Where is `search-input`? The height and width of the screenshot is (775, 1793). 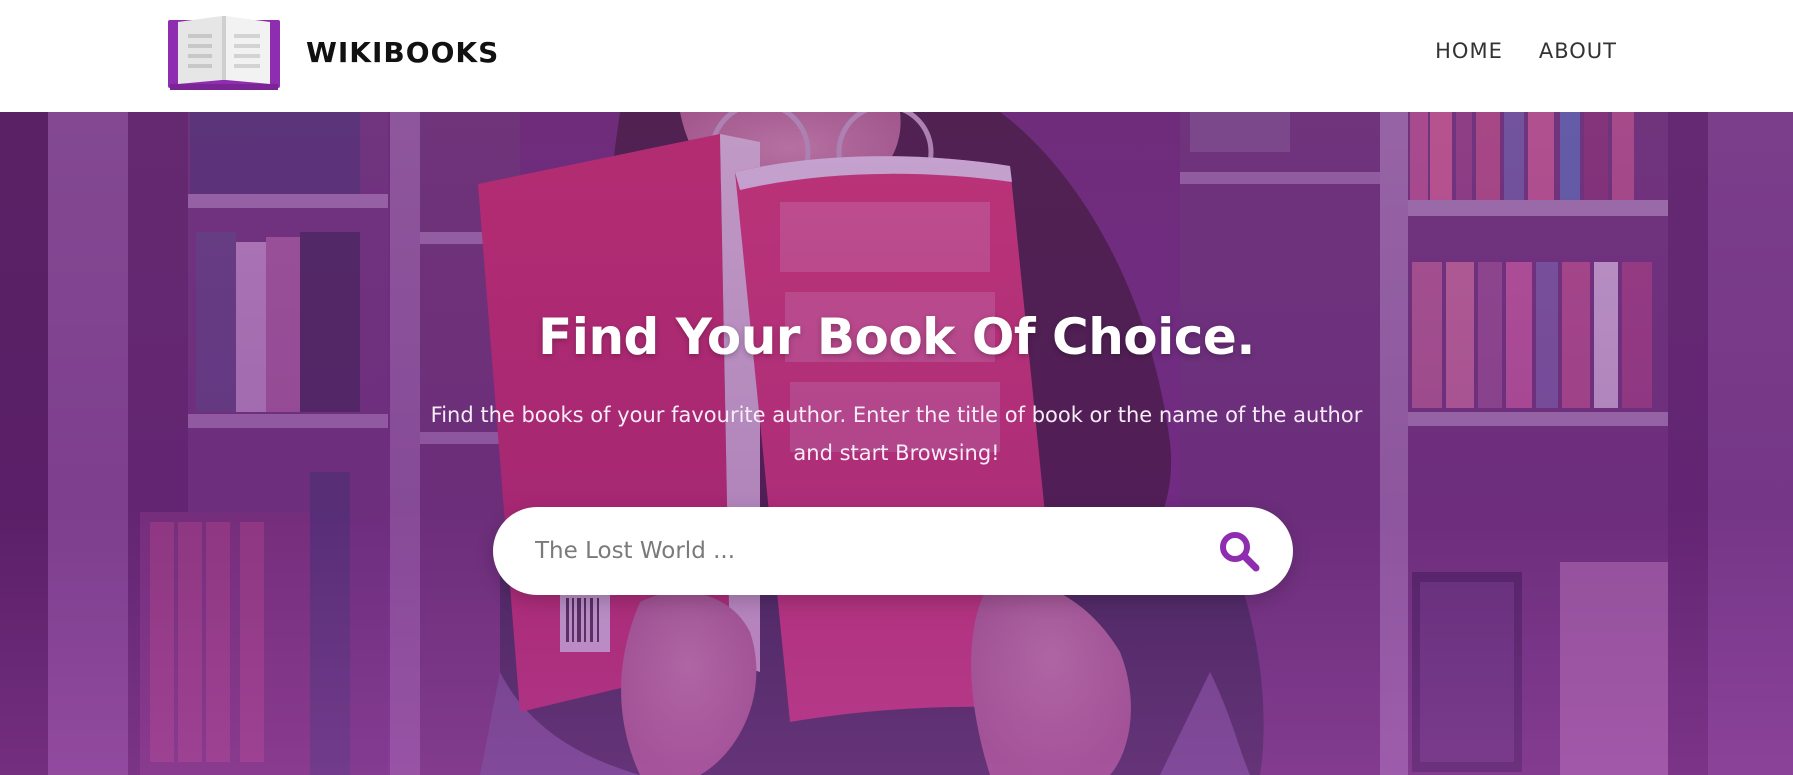
search-input is located at coordinates (860, 551).